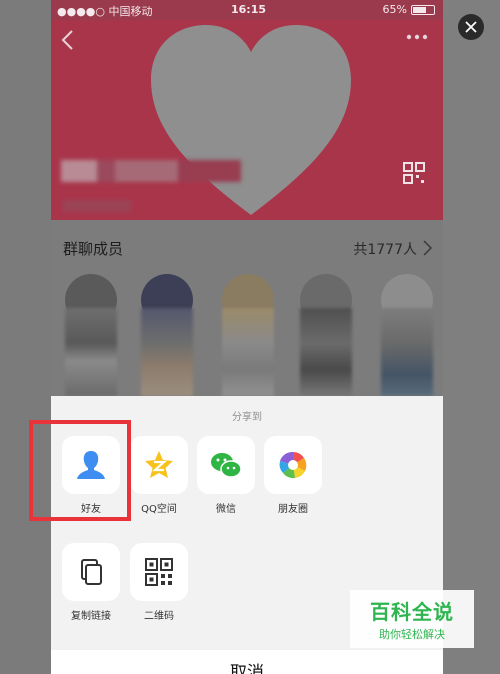  What do you see at coordinates (247, 668) in the screenshot?
I see `cancel-label: 取消` at bounding box center [247, 668].